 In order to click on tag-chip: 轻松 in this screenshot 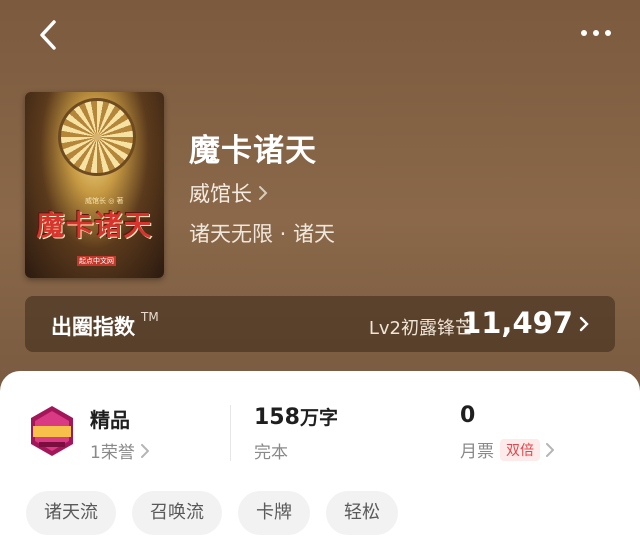, I will do `click(362, 513)`.